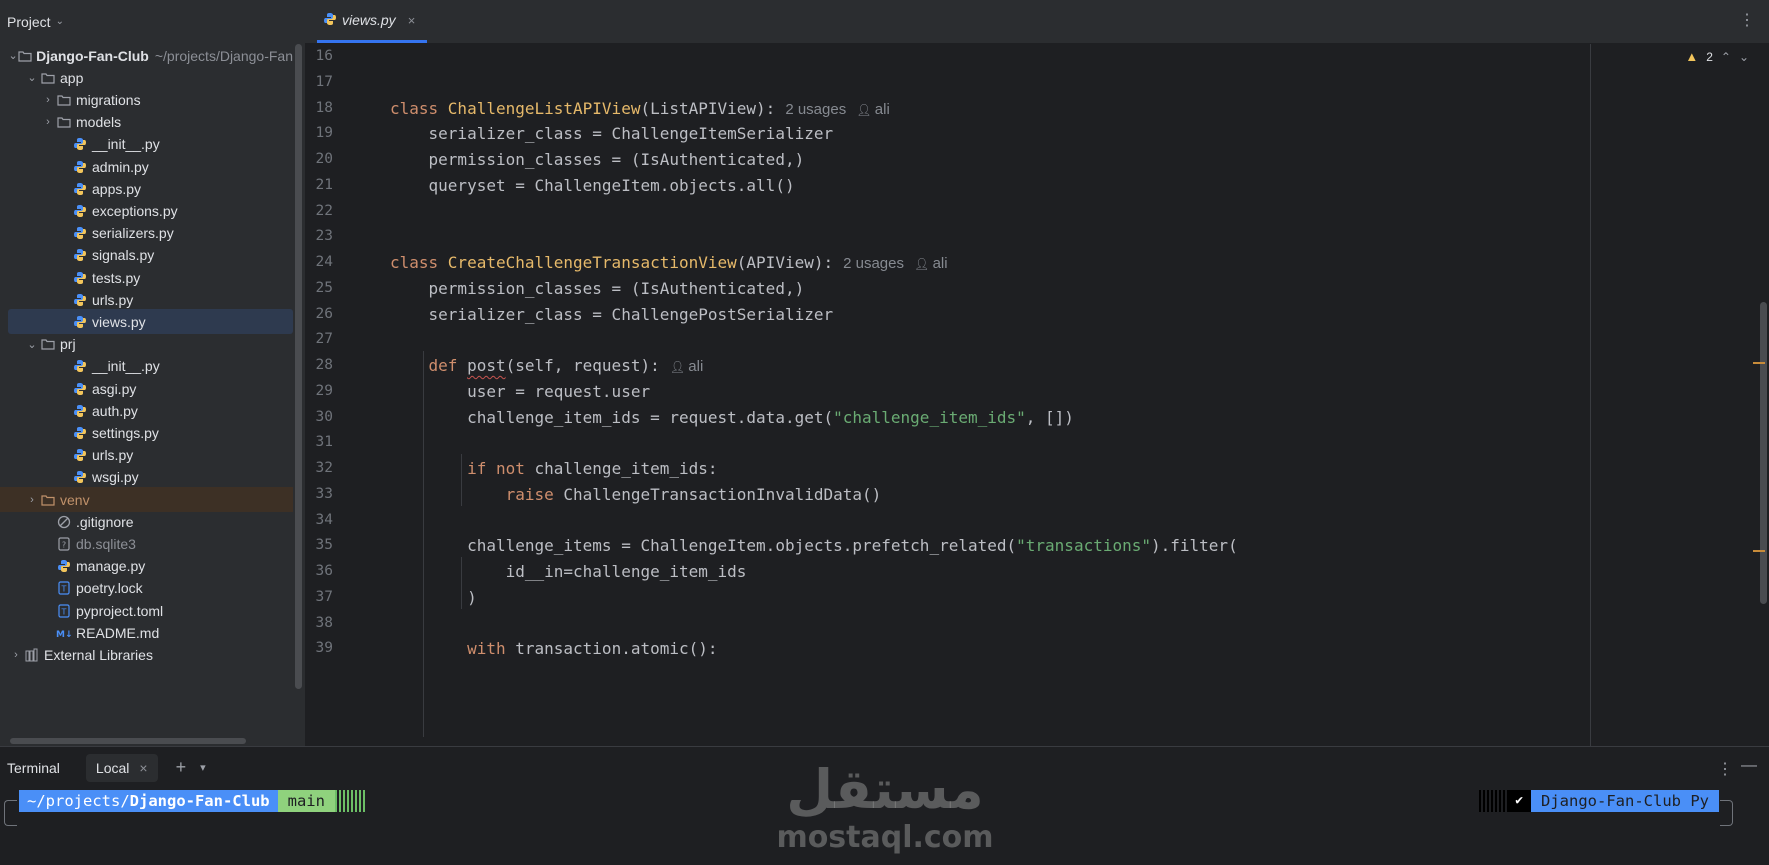 The image size is (1769, 865). What do you see at coordinates (298, 366) in the screenshot?
I see `tree-vertical-scrollbar` at bounding box center [298, 366].